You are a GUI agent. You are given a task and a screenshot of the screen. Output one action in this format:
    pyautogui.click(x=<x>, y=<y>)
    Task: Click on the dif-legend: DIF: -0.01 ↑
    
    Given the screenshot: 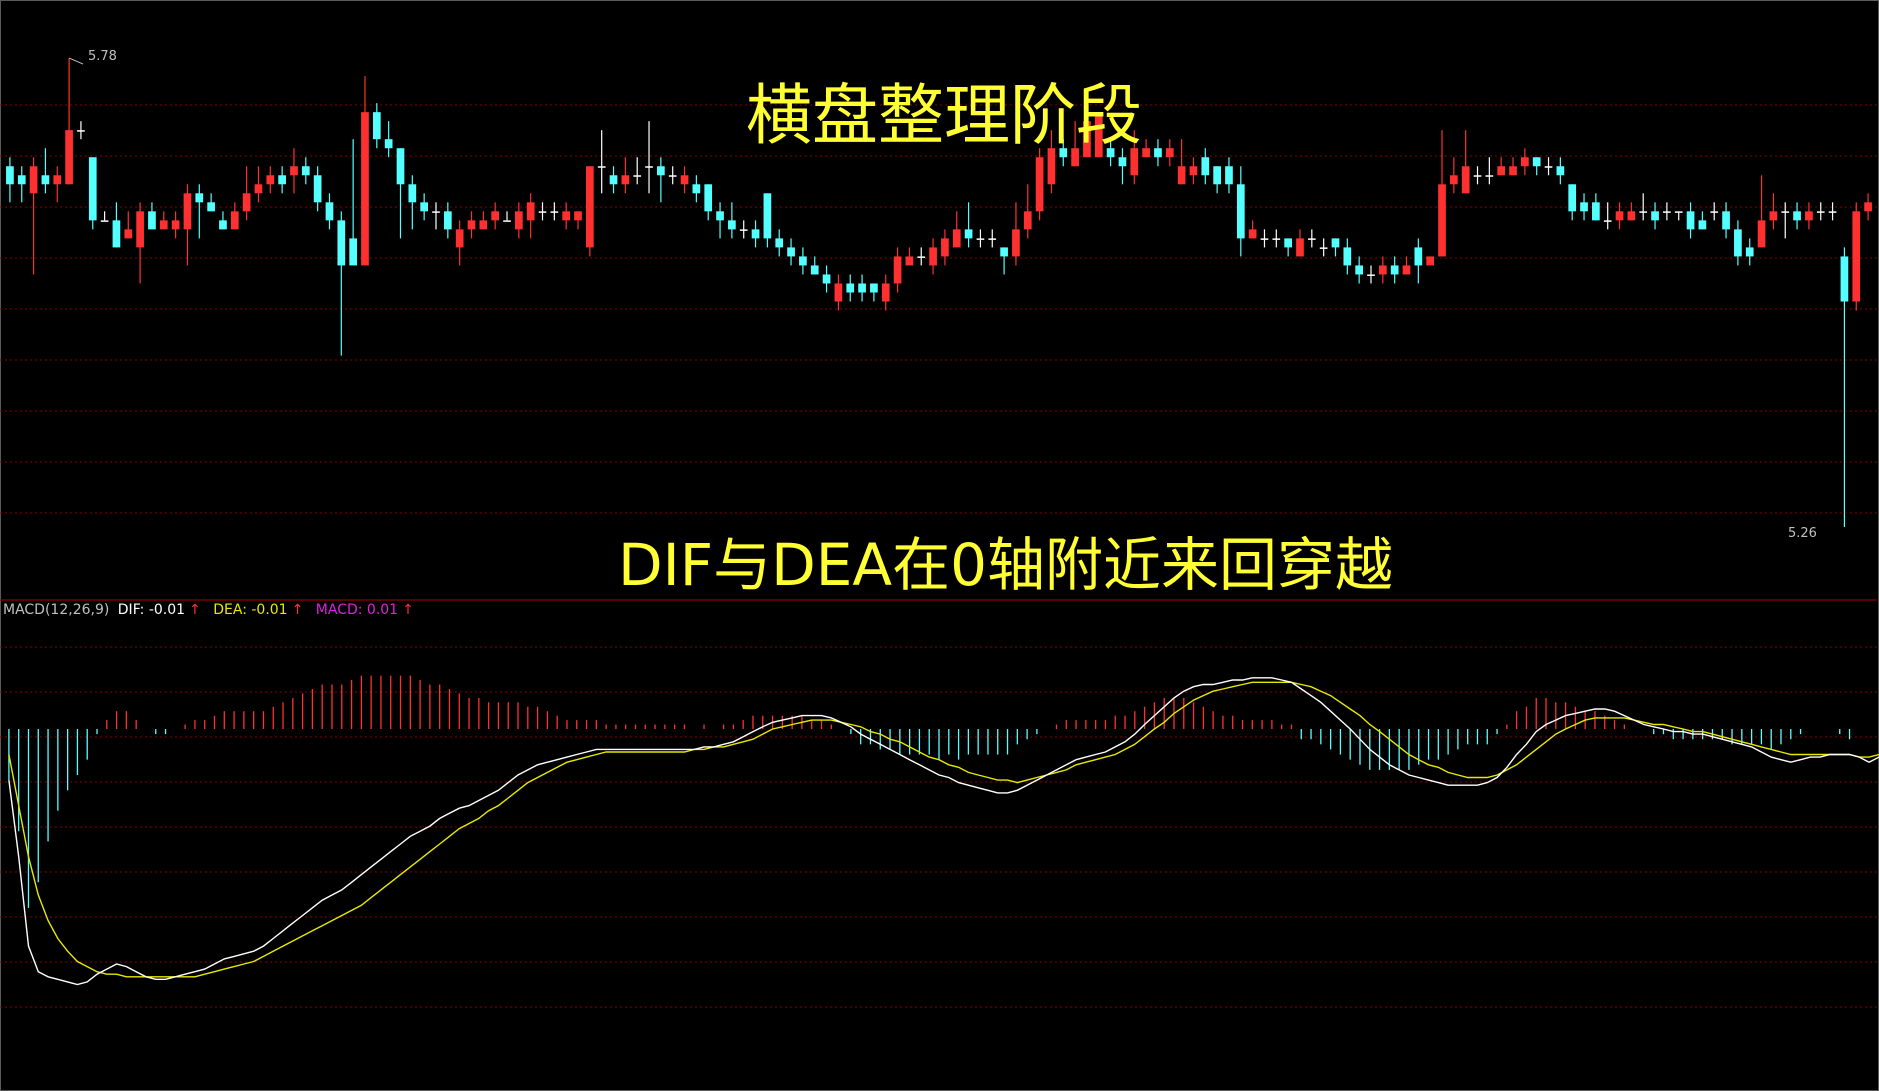 What is the action you would take?
    pyautogui.click(x=161, y=610)
    